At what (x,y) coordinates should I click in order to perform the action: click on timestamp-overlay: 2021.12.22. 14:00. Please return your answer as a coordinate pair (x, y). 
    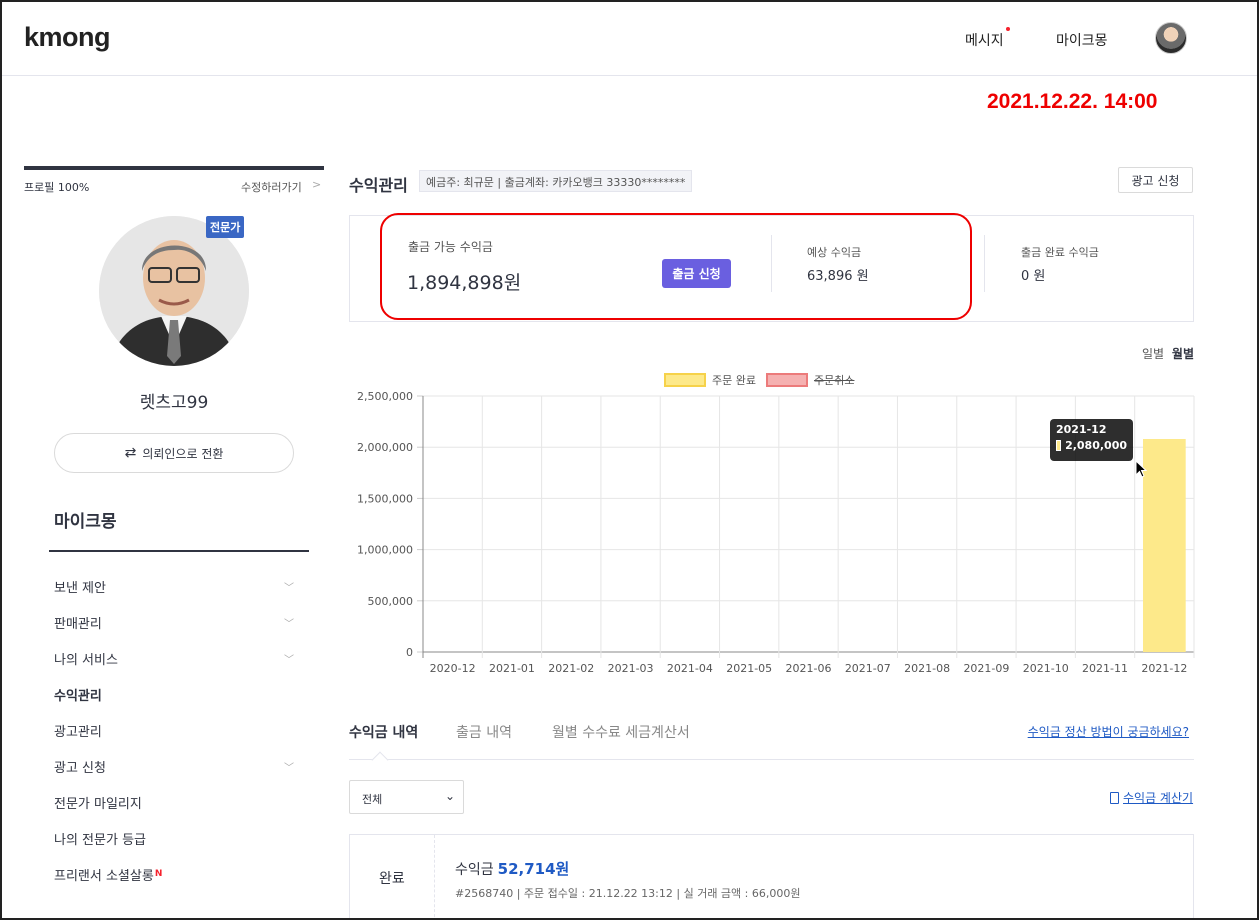
    Looking at the image, I should click on (1072, 101).